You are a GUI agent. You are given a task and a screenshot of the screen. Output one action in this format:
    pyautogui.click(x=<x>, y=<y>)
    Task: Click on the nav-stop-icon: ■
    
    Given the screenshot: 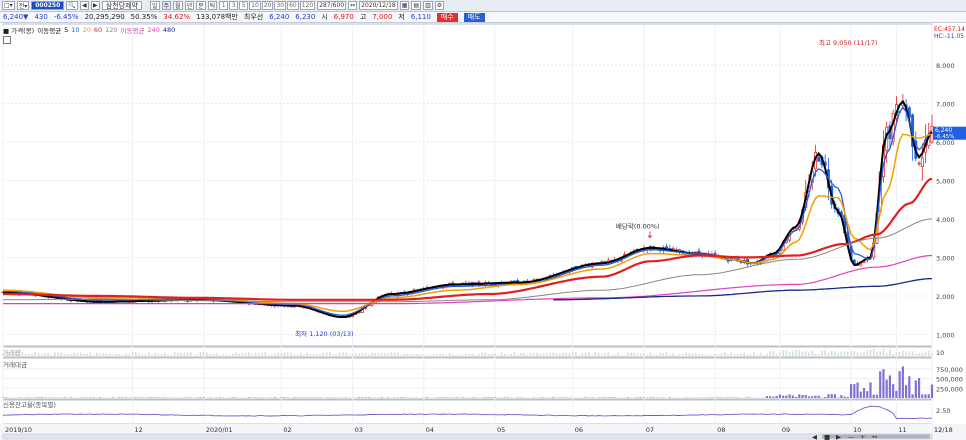 What is the action you would take?
    pyautogui.click(x=827, y=436)
    